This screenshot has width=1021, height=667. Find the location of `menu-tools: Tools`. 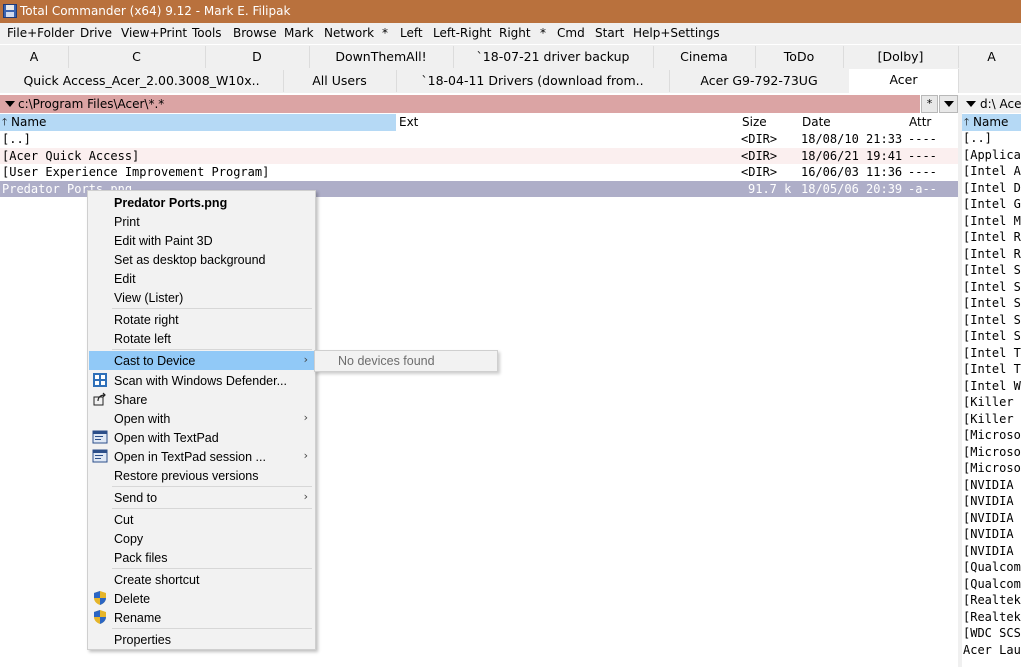

menu-tools: Tools is located at coordinates (207, 33).